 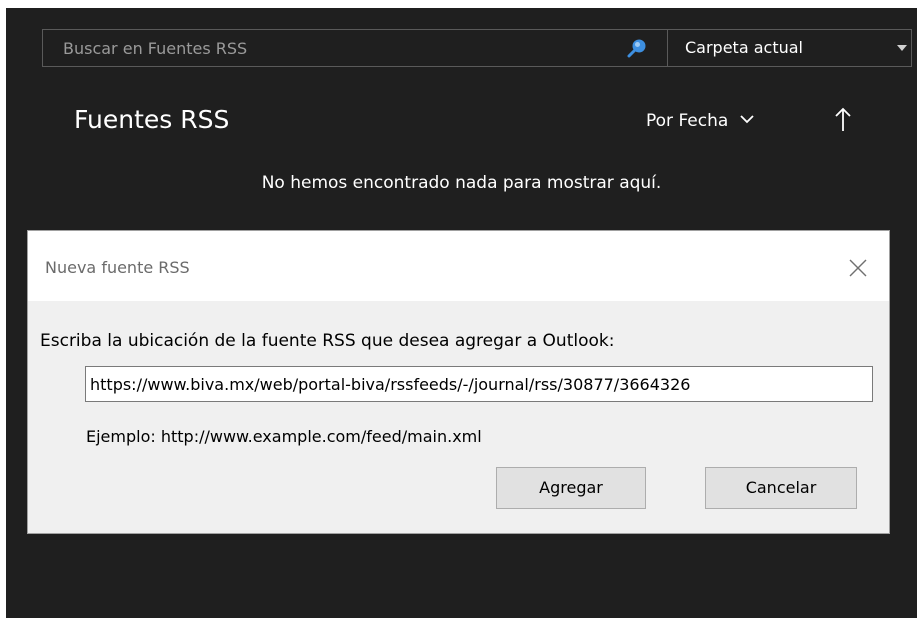 I want to click on search-scope-label: Carpeta actual, so click(x=744, y=47).